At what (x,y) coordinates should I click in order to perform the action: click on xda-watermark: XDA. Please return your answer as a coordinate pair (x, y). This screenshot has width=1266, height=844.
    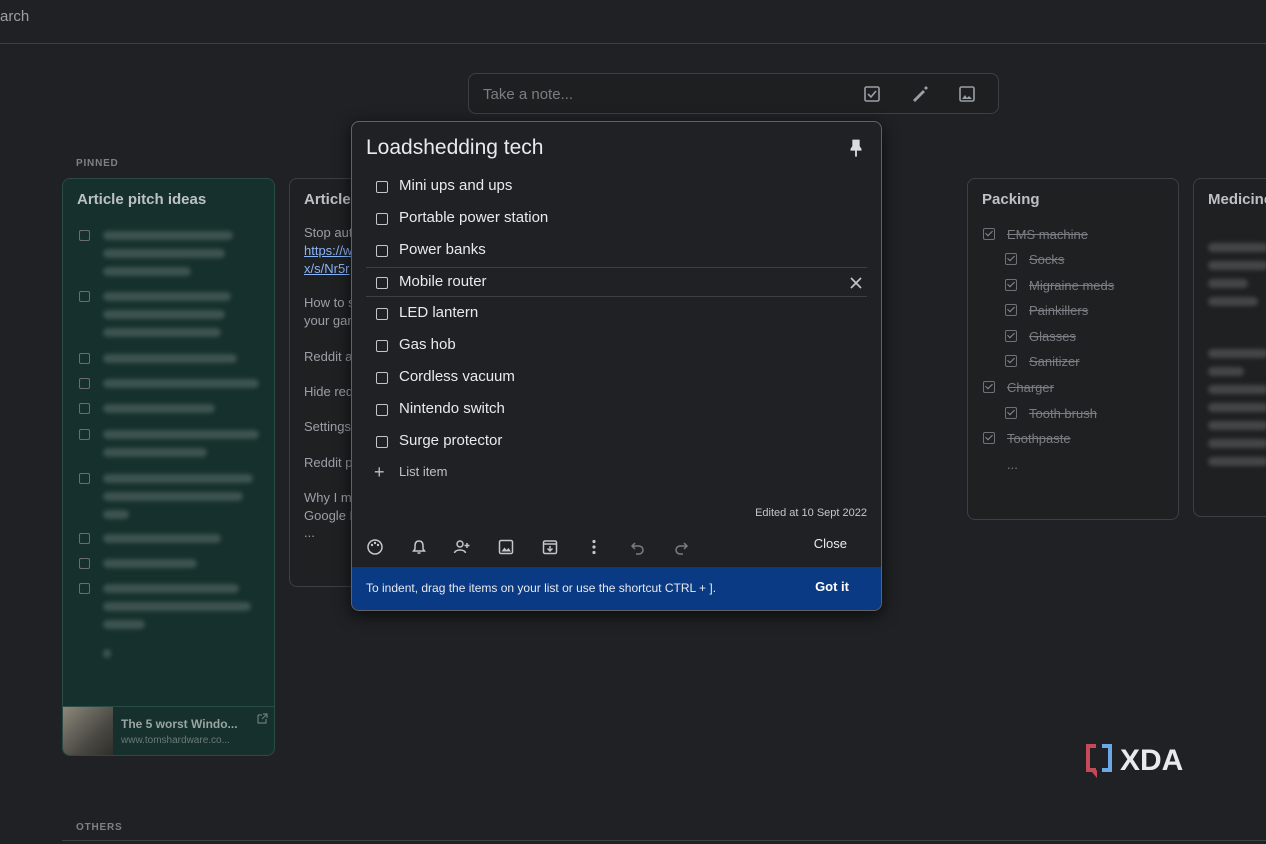
    Looking at the image, I should click on (1146, 761).